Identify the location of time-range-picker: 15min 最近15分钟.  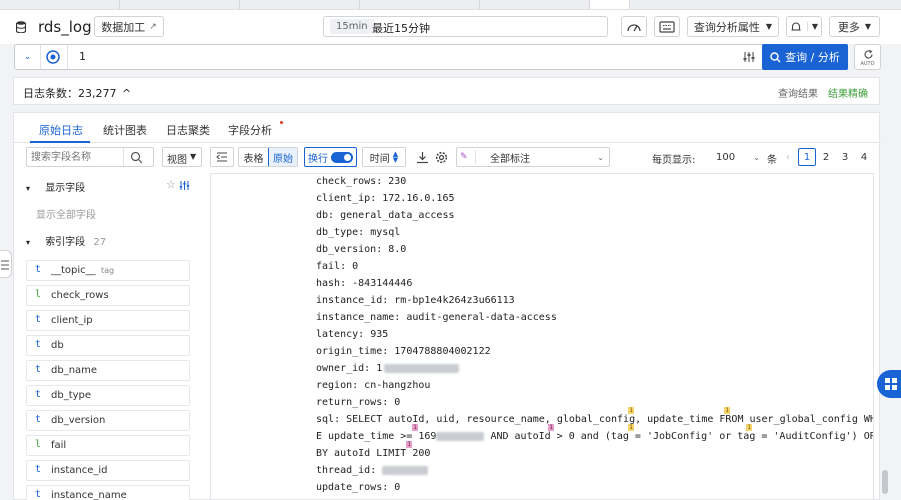
(465, 26).